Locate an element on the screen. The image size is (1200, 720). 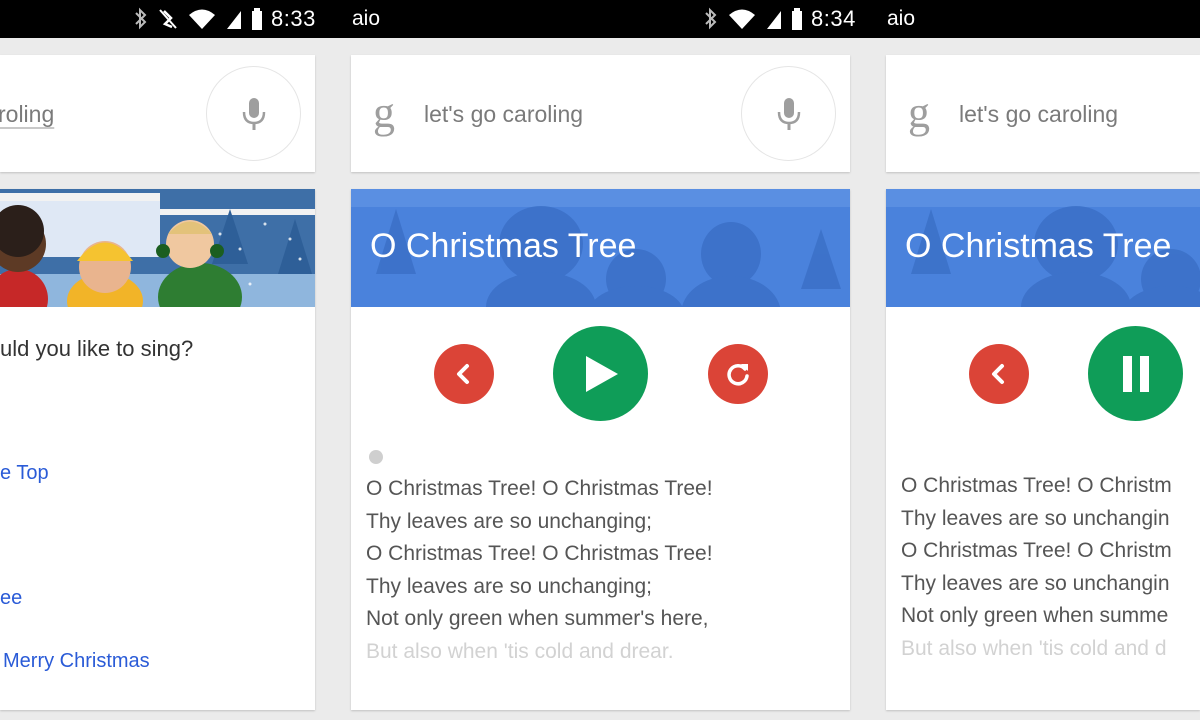
status-app-right: aio is located at coordinates (901, 18).